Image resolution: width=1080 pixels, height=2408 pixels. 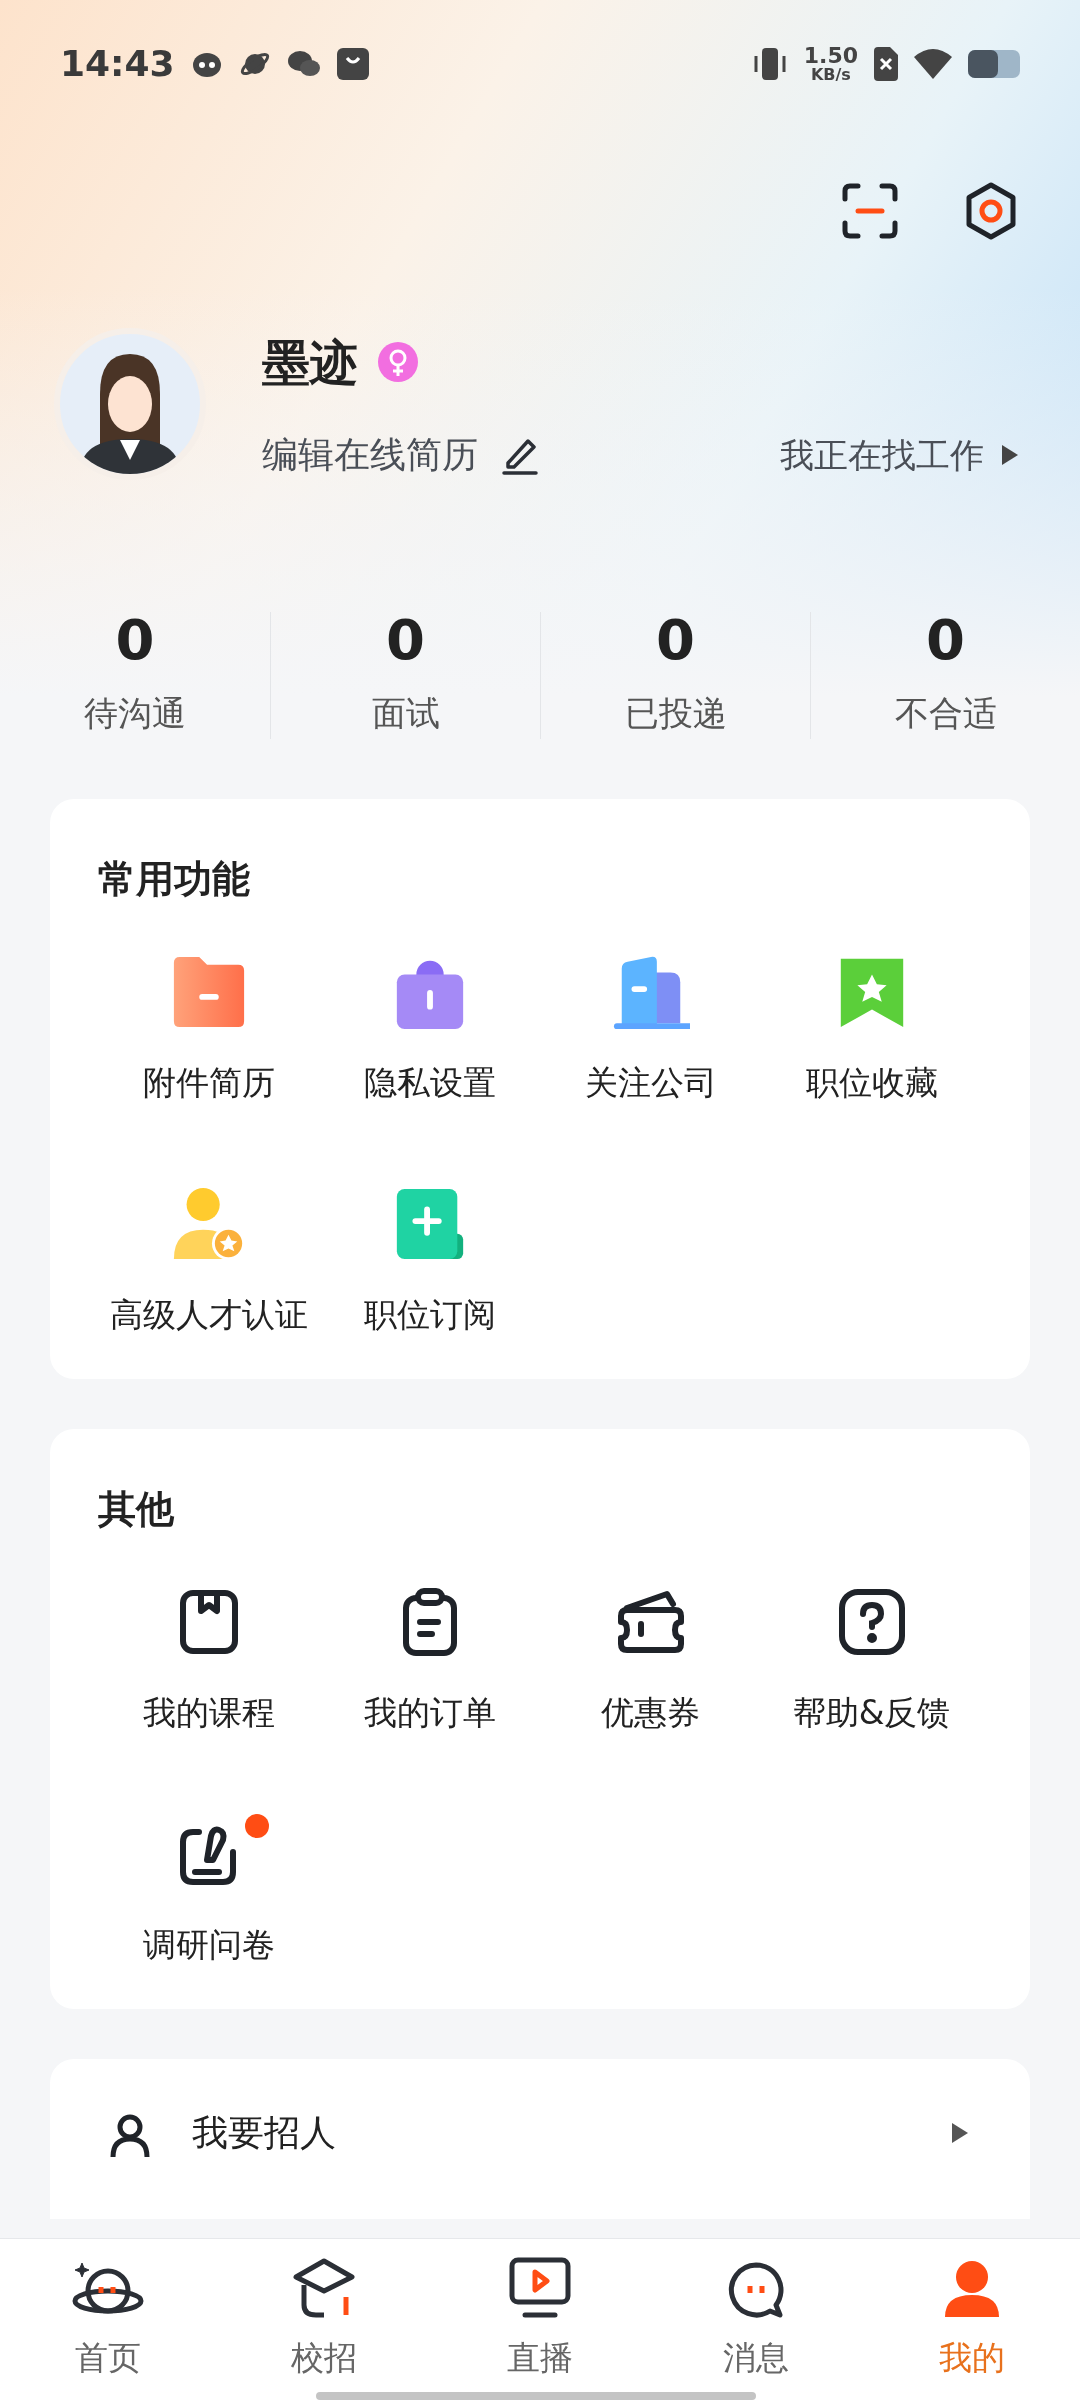 What do you see at coordinates (324, 2323) in the screenshot?
I see `nav-tab: 校招` at bounding box center [324, 2323].